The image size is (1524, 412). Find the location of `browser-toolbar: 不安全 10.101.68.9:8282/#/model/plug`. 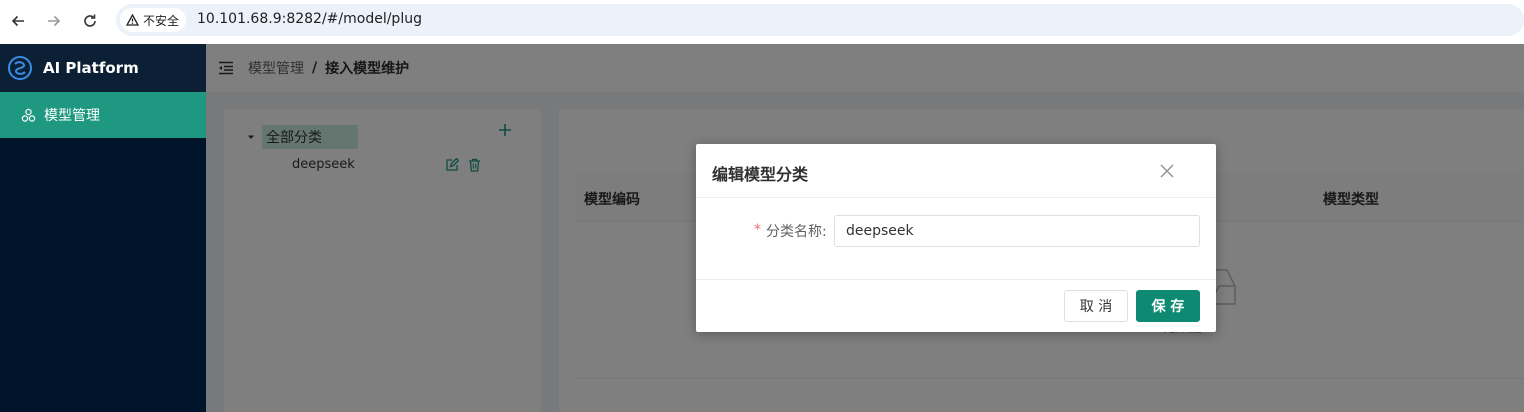

browser-toolbar: 不安全 10.101.68.9:8282/#/model/plug is located at coordinates (762, 22).